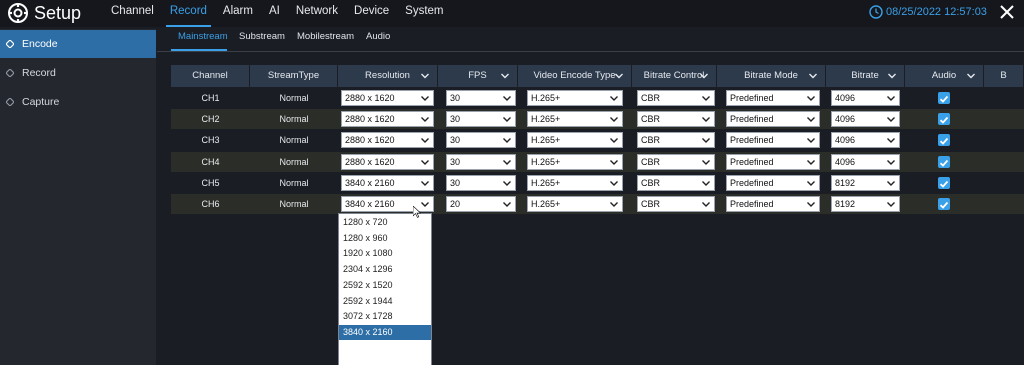 Image resolution: width=1024 pixels, height=365 pixels. Describe the element at coordinates (385, 254) in the screenshot. I see `resolution-option: 1920 x 1080` at that location.